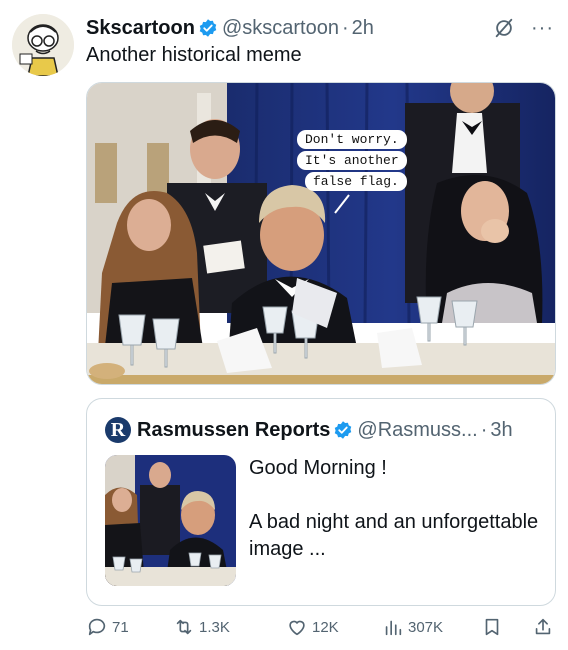  What do you see at coordinates (297, 628) in the screenshot?
I see `like-icon` at bounding box center [297, 628].